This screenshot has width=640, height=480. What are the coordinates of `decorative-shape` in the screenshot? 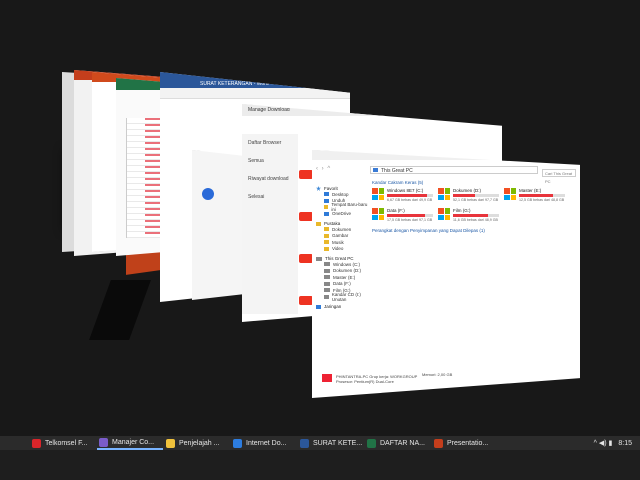 It's located at (120, 310).